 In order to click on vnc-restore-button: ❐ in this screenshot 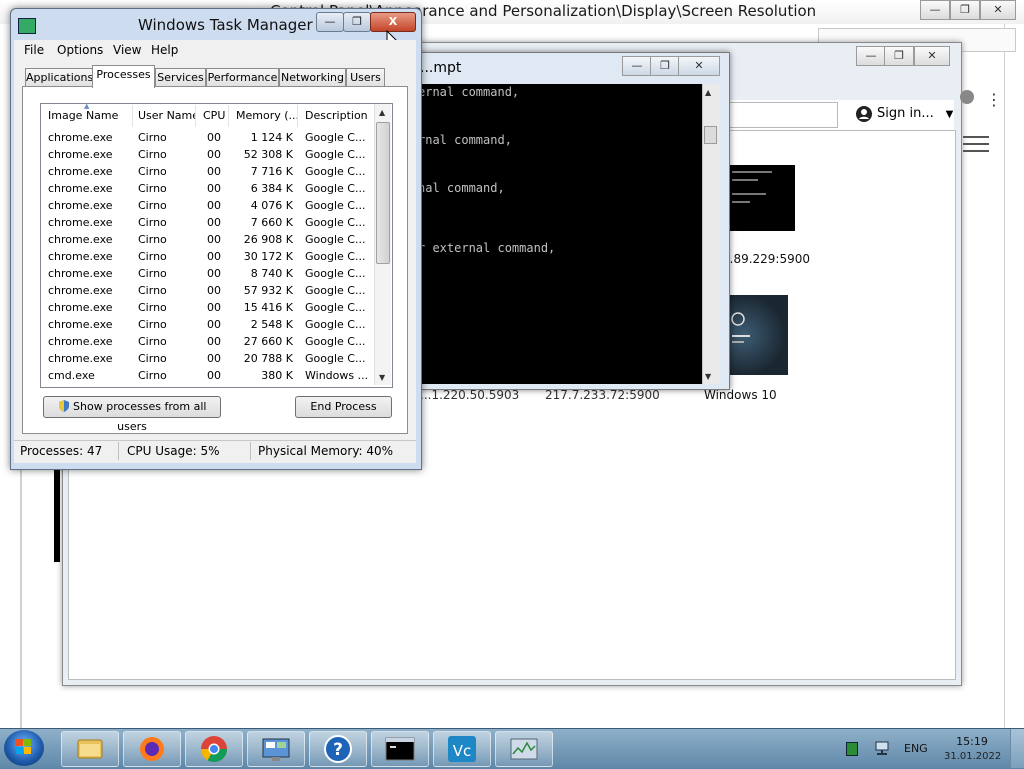, I will do `click(899, 56)`.